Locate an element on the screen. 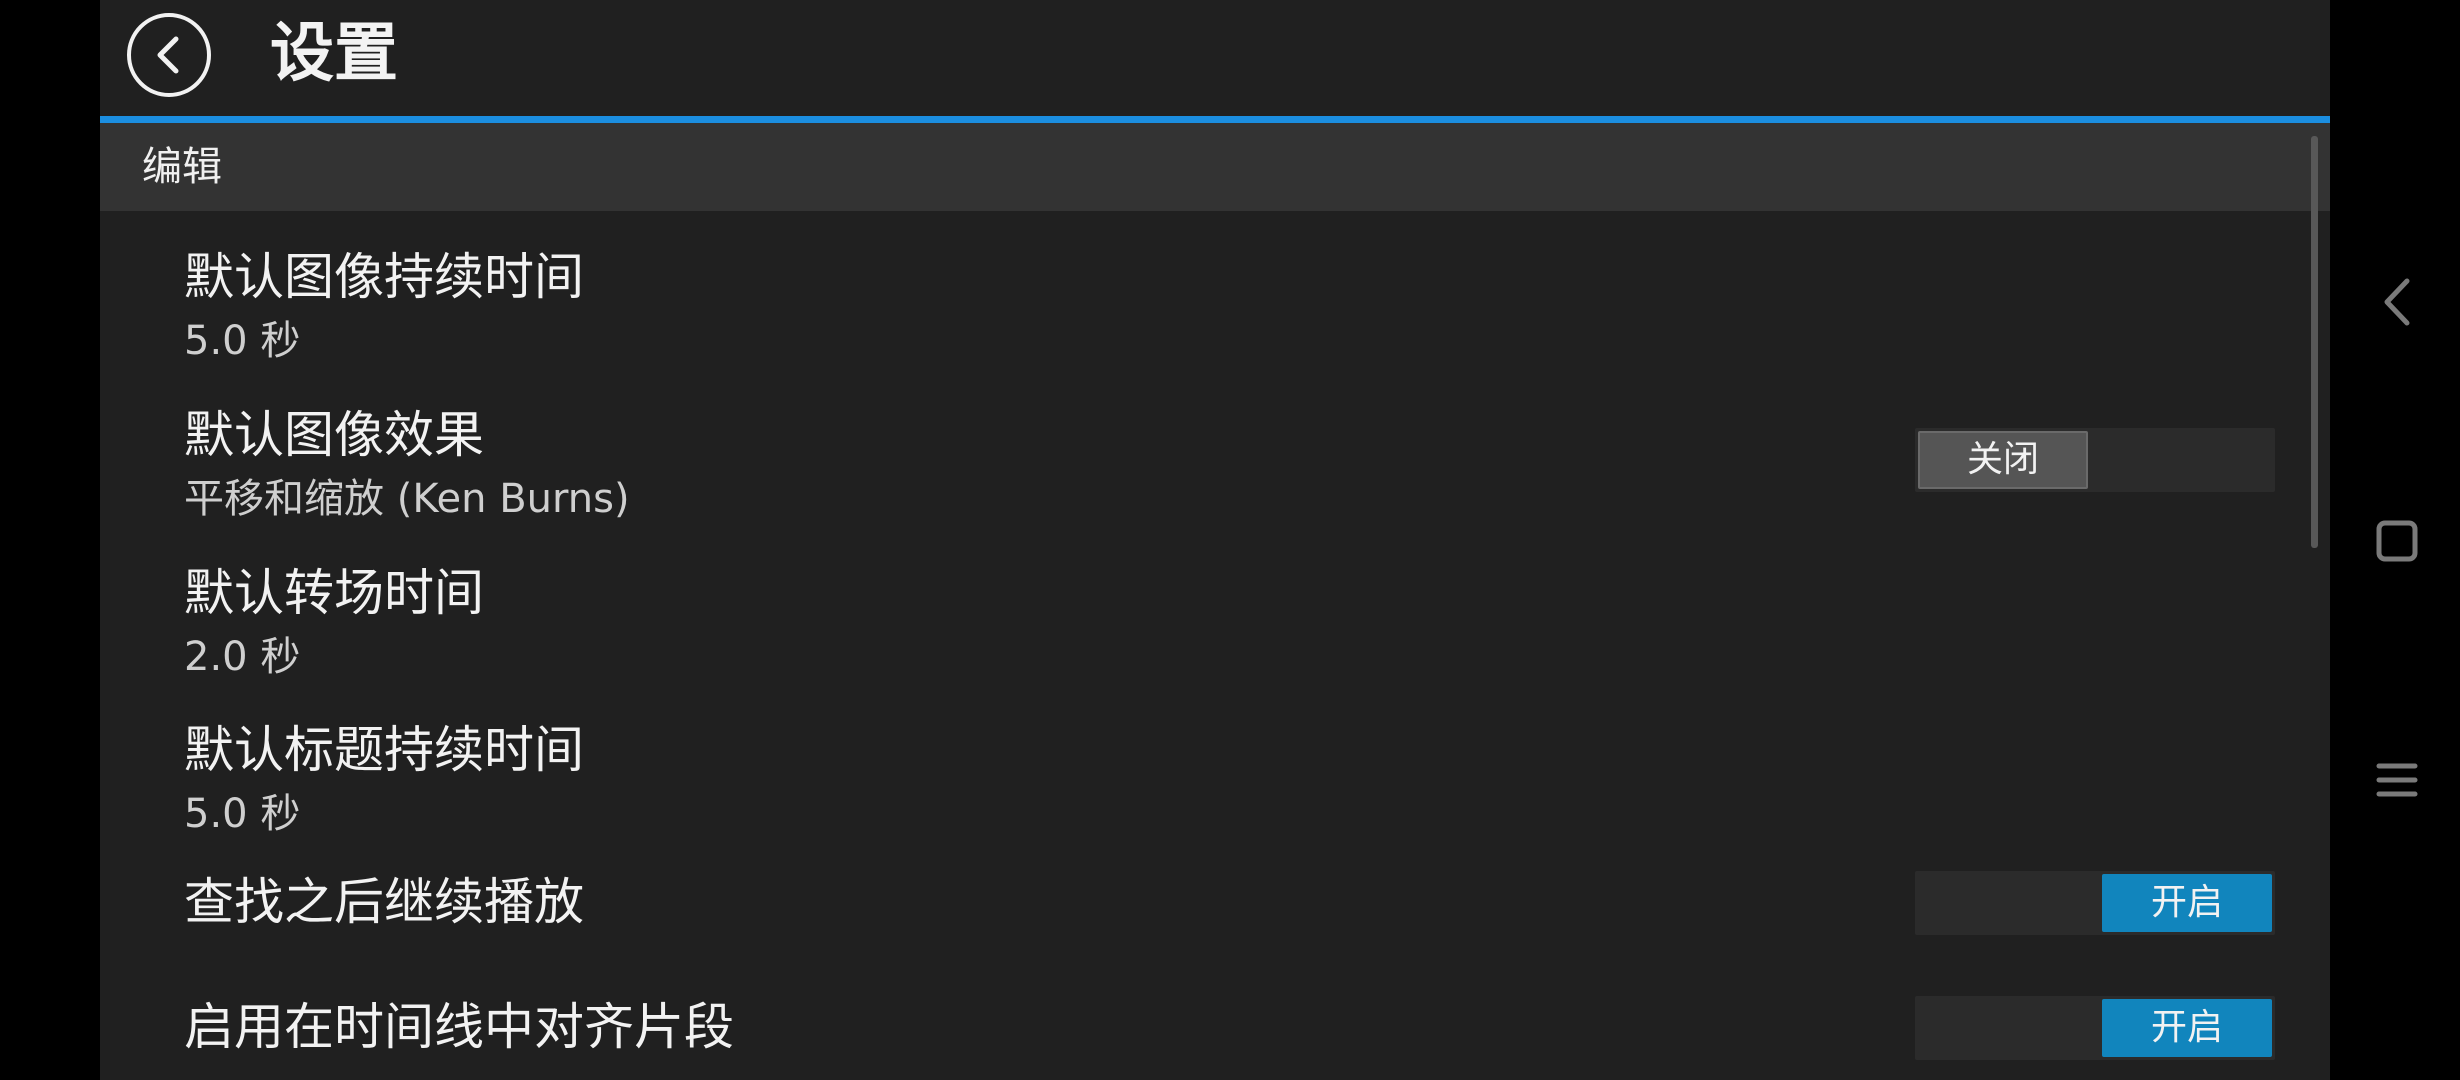 Image resolution: width=2460 pixels, height=1080 pixels. setting-default-image-duration: 默认图像持续时间 5.0 秒 is located at coordinates (1215, 302).